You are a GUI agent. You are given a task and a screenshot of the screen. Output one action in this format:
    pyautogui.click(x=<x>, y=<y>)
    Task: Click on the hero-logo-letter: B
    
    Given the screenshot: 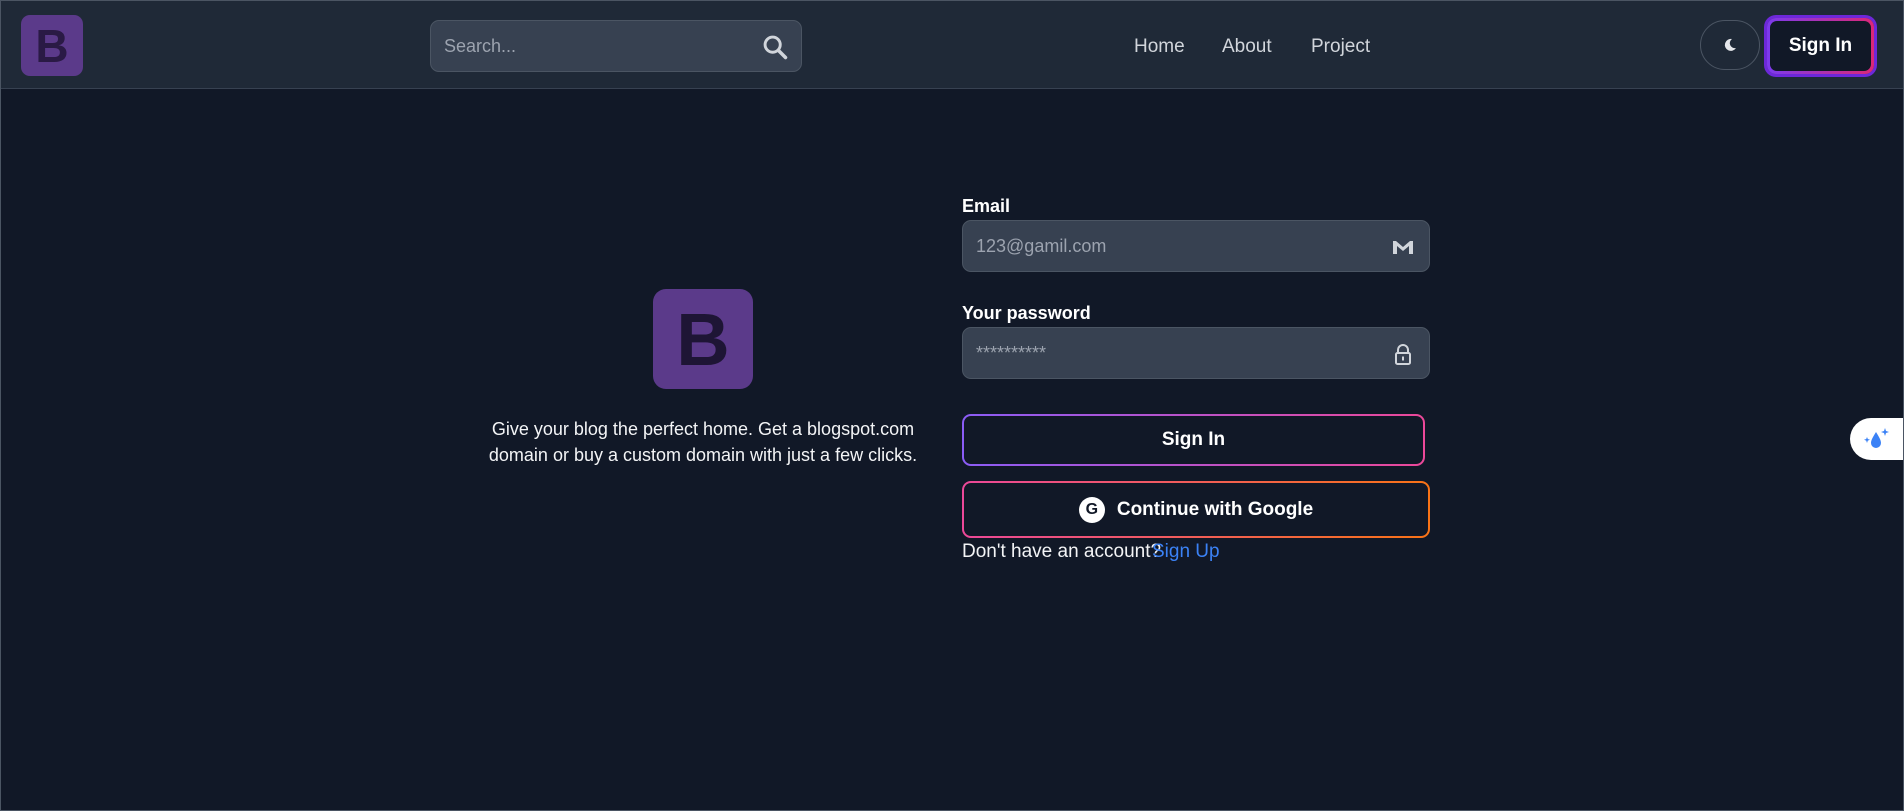 What is the action you would take?
    pyautogui.click(x=703, y=339)
    